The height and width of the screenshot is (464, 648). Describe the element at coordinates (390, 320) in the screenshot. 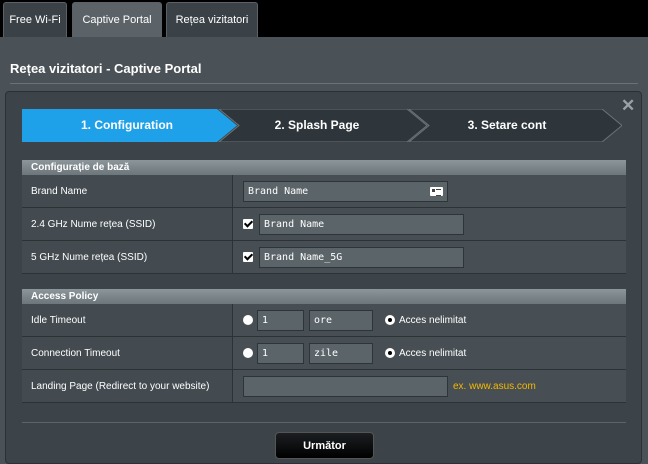

I see `idle-unlimited-radio` at that location.